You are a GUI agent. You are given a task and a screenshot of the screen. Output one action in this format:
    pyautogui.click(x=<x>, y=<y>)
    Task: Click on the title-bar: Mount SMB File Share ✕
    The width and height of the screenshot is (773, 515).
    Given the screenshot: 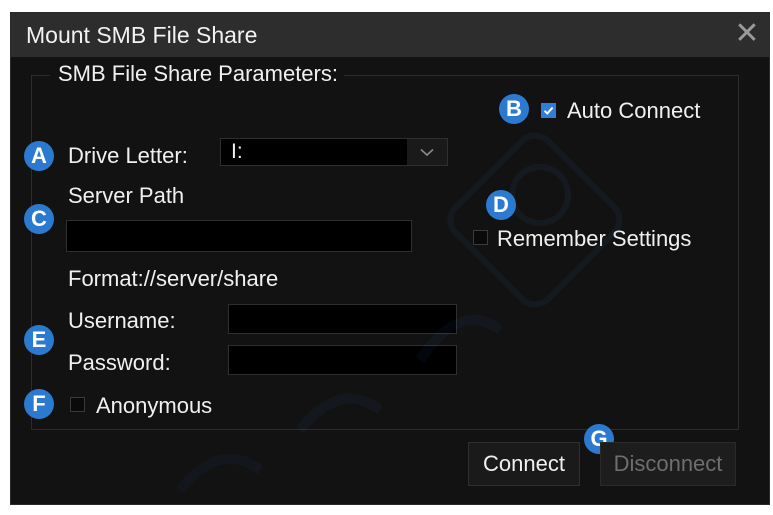 What is the action you would take?
    pyautogui.click(x=390, y=35)
    